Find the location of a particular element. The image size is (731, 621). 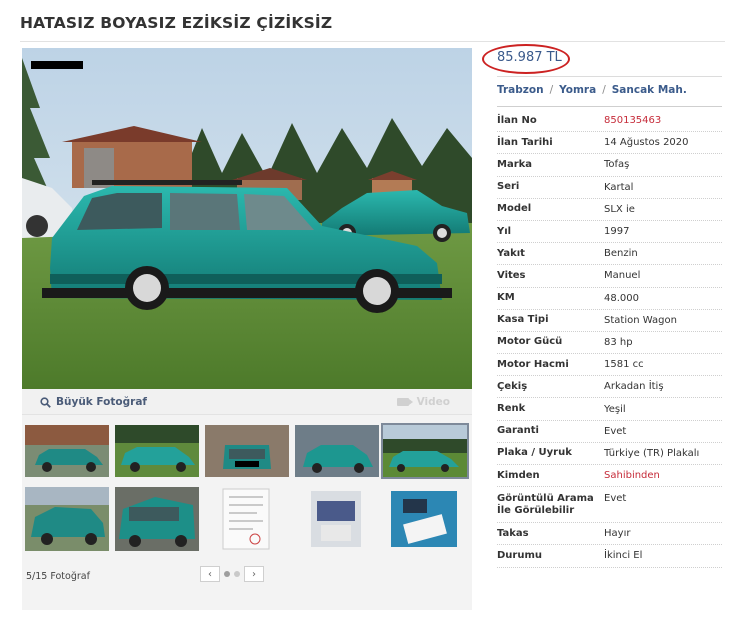

thumbnail-pager: ‹ › is located at coordinates (232, 574).